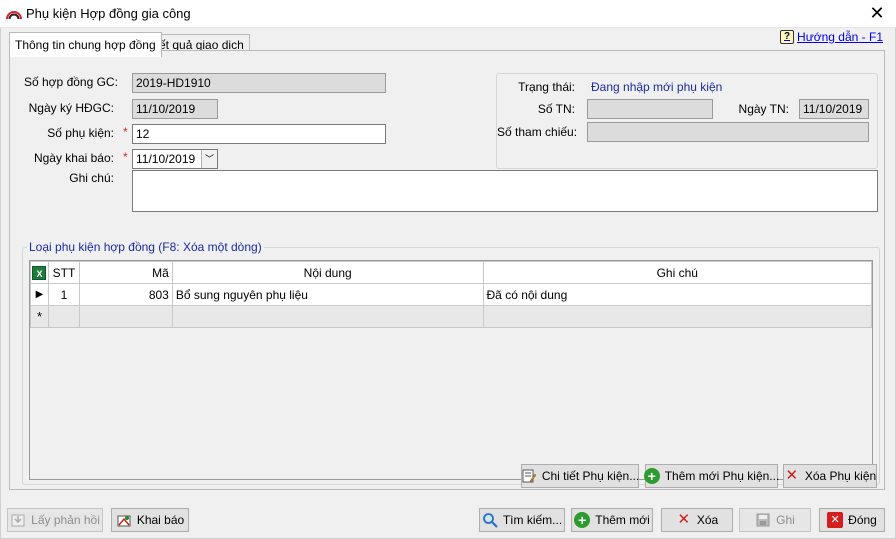 This screenshot has height=539, width=896. I want to click on contract-sign-date-field: 11/10/2019, so click(175, 109).